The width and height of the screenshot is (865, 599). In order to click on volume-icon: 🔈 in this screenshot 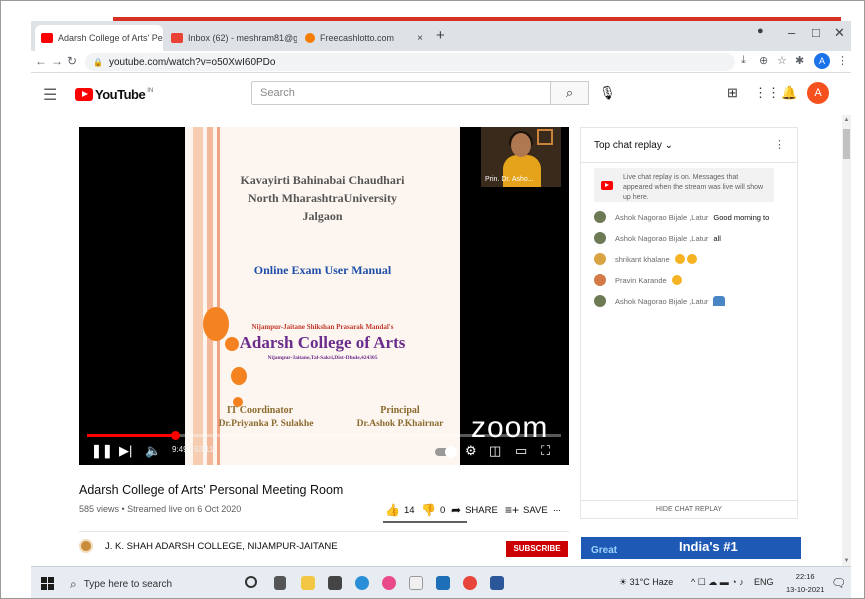, I will do `click(153, 451)`.